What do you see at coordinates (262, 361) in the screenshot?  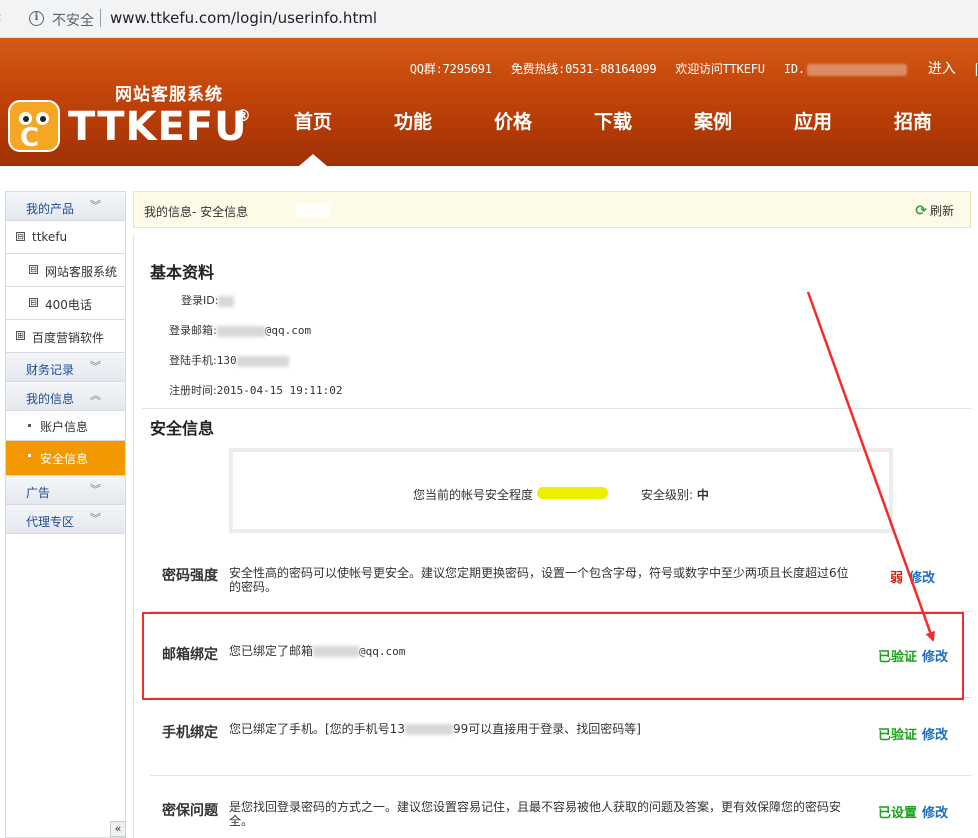 I see `phone-redacted` at bounding box center [262, 361].